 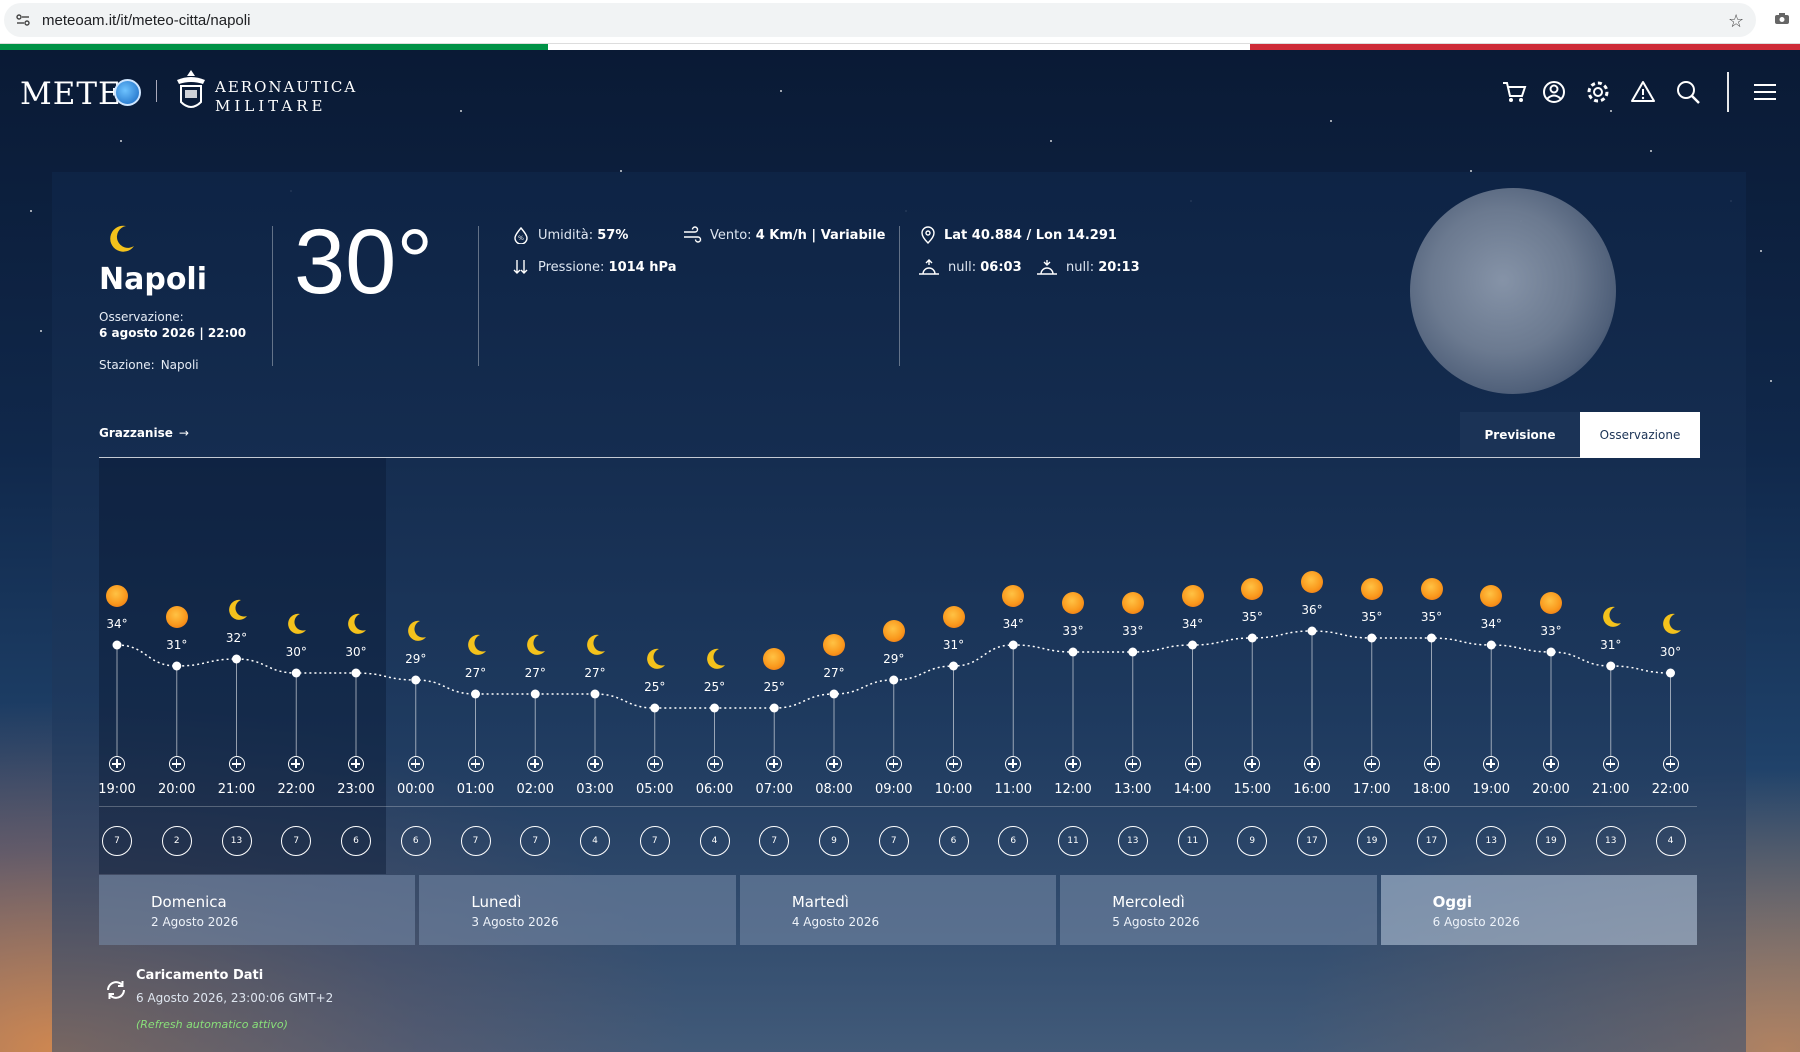 What do you see at coordinates (296, 789) in the screenshot?
I see `hour-label: 22:00` at bounding box center [296, 789].